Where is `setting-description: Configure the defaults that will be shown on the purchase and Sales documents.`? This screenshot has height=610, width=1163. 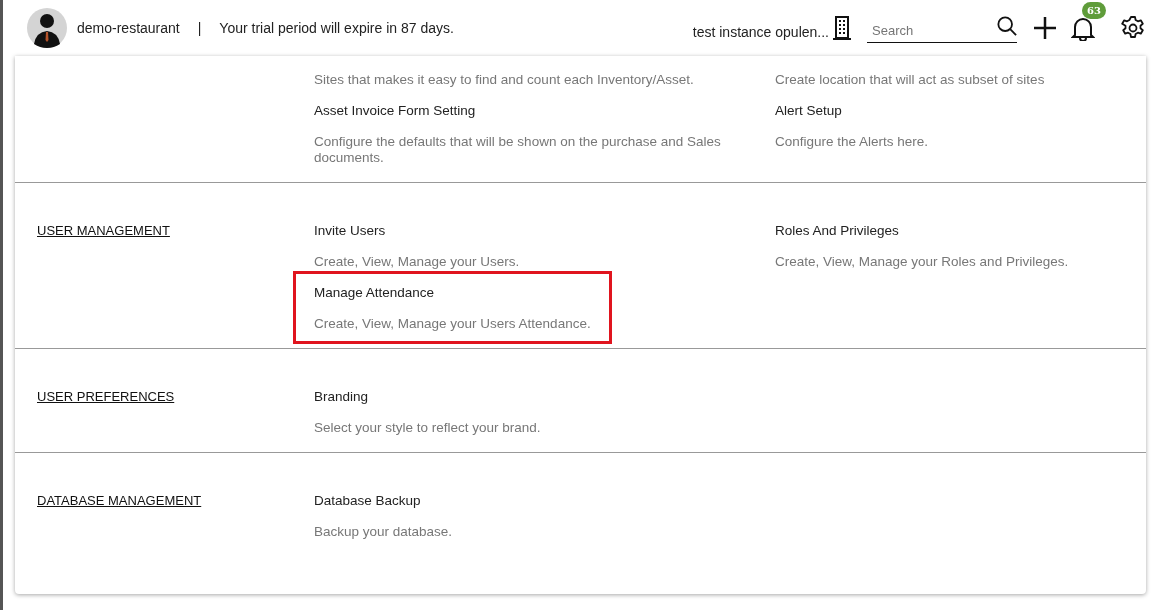
setting-description: Configure the defaults that will be shown on the purchase and Sales documents. is located at coordinates (518, 150).